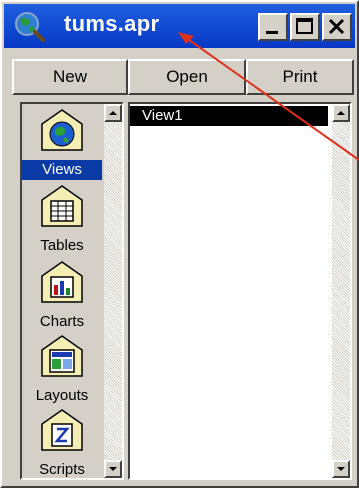 This screenshot has height=488, width=359. I want to click on doc-type-label: Scripts, so click(62, 469).